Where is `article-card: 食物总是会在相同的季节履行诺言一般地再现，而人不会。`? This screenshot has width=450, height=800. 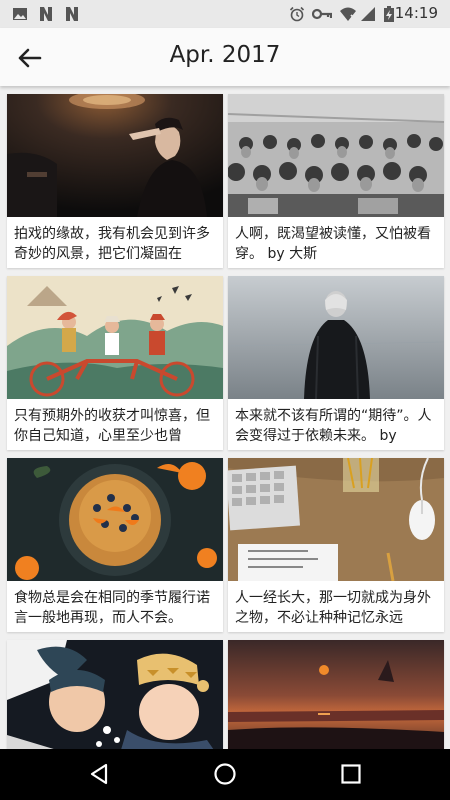 article-card: 食物总是会在相同的季节履行诺言一般地再现，而人不会。 is located at coordinates (115, 545).